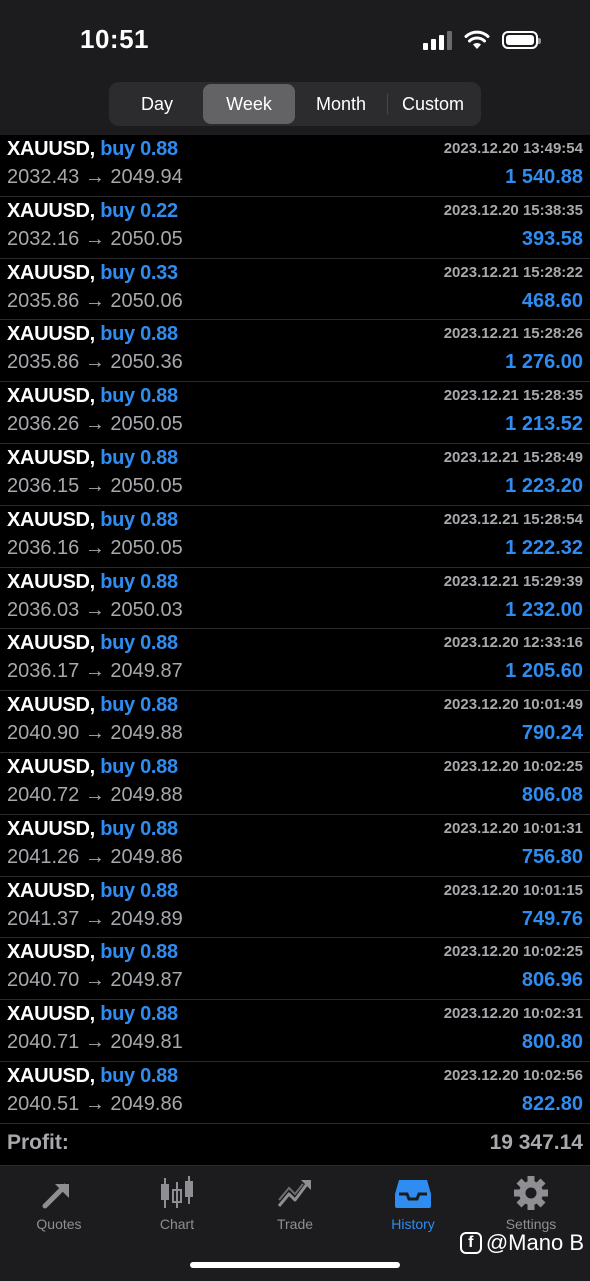 This screenshot has height=1281, width=590. I want to click on status-time: 10:51, so click(114, 39).